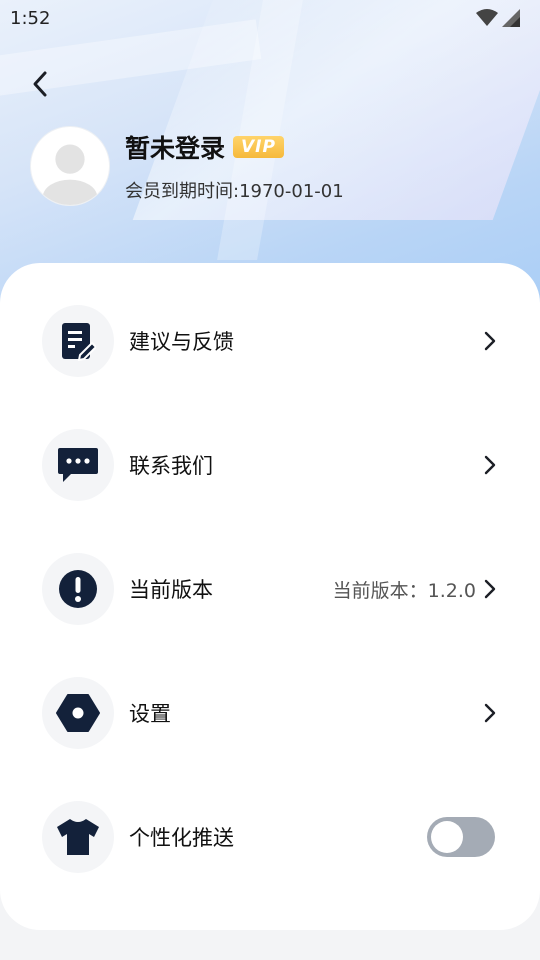 The image size is (540, 960). What do you see at coordinates (404, 590) in the screenshot?
I see `version-value: 当前版本：1.2.0` at bounding box center [404, 590].